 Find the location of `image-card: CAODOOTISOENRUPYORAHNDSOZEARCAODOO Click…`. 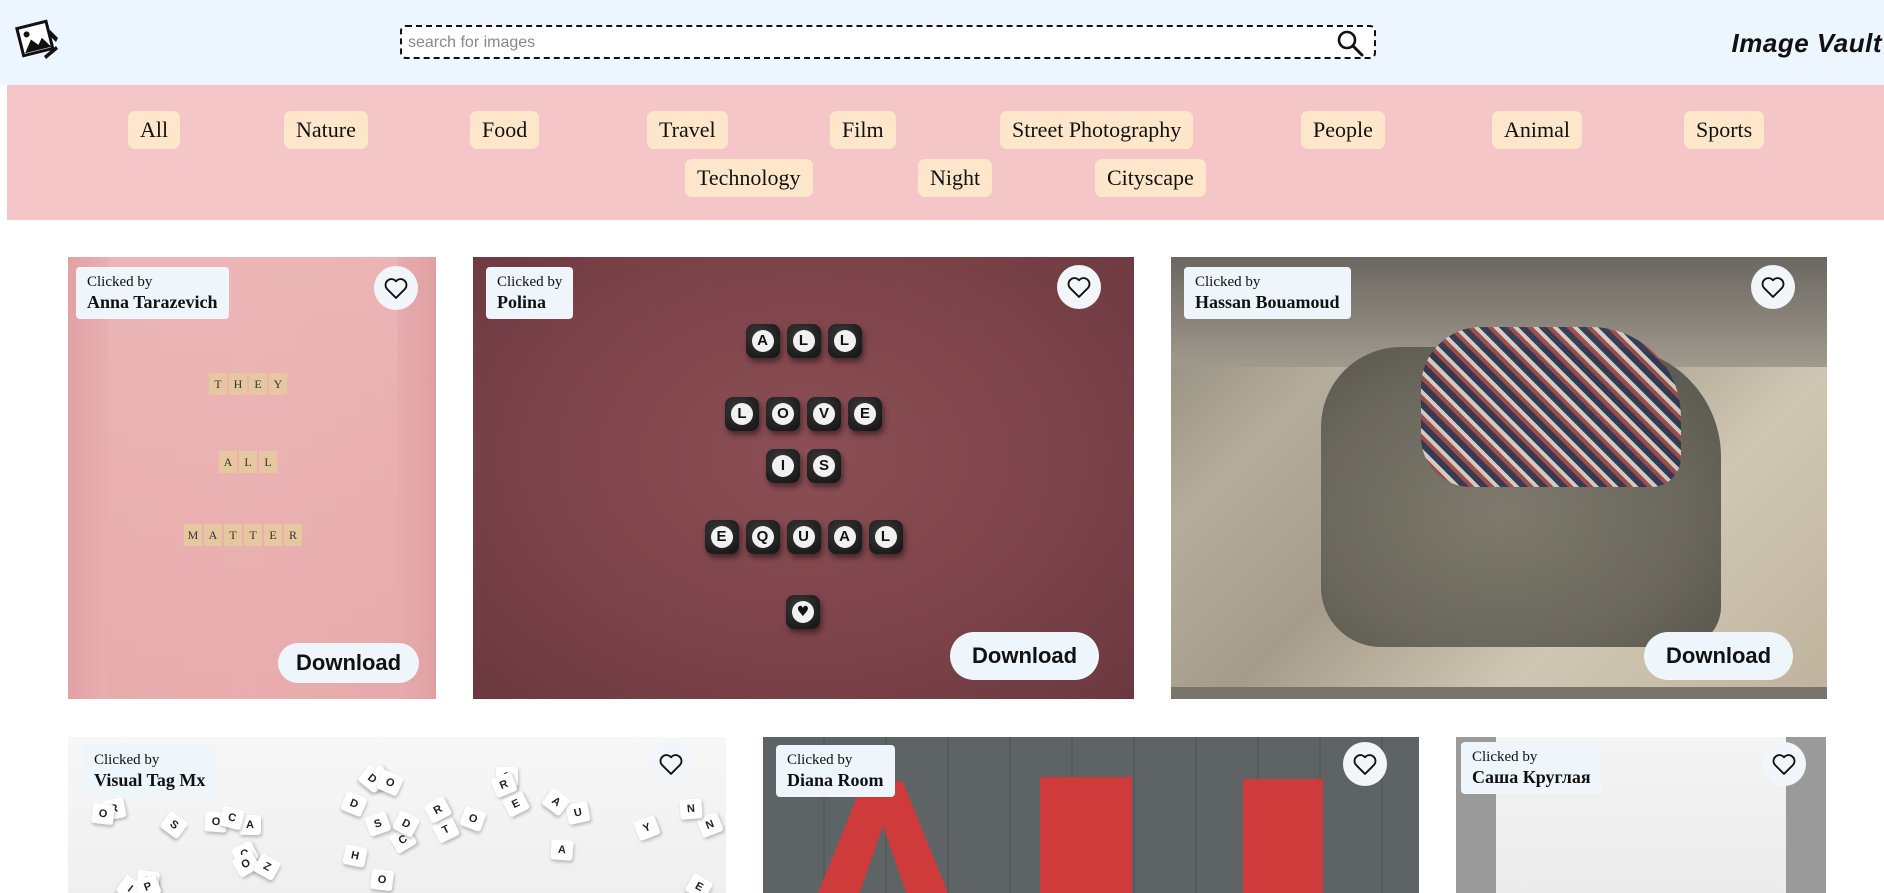

image-card: CAODOOTISOENRUPYORAHNDSOZEARCAODOO Click… is located at coordinates (397, 815).